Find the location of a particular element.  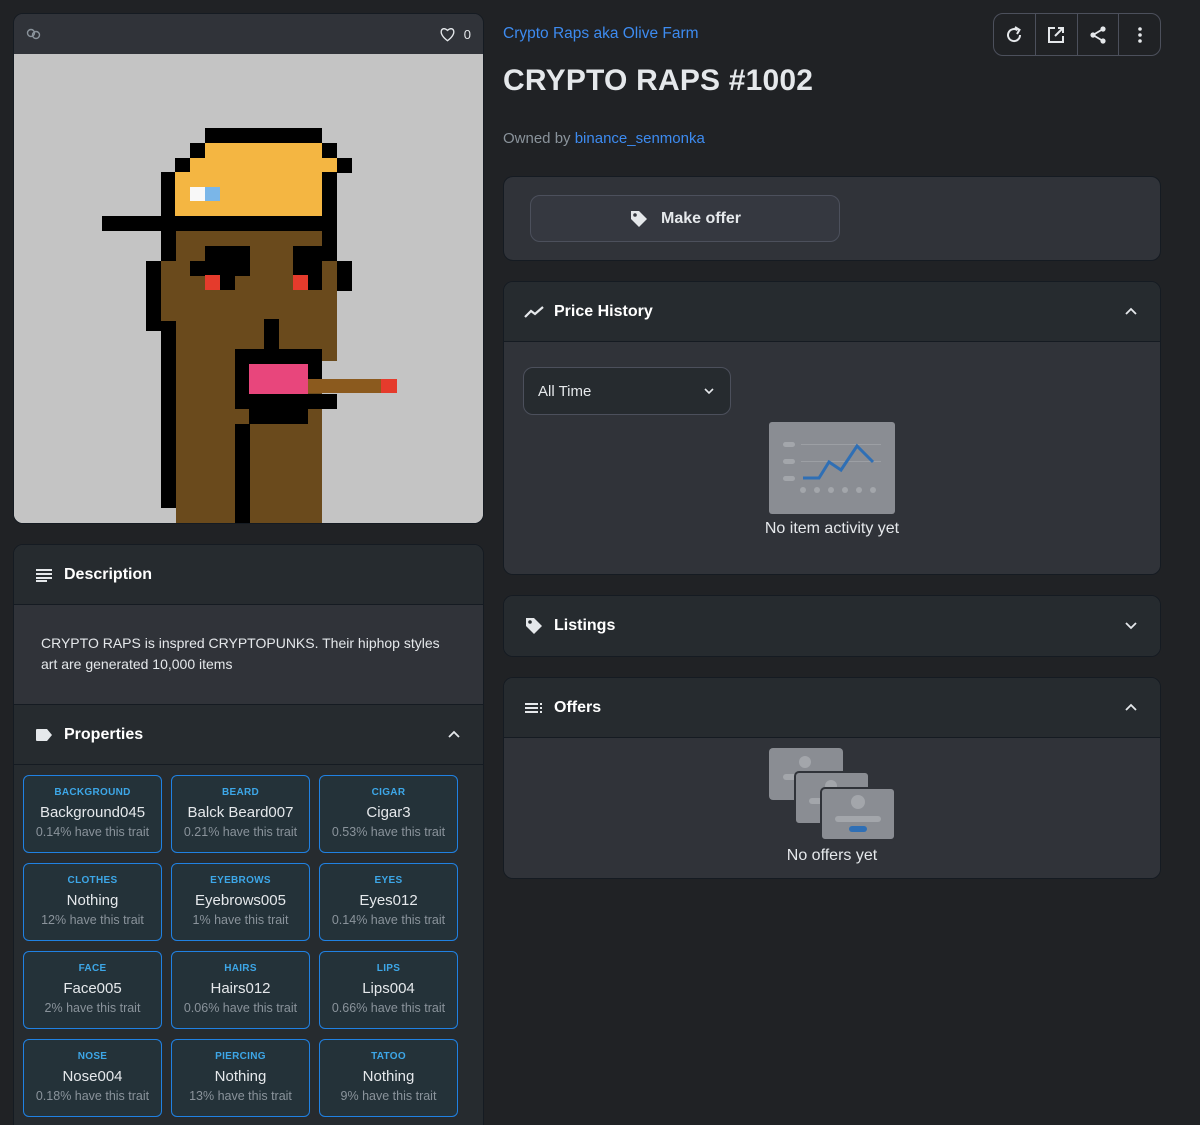

trait-type: EYES is located at coordinates (388, 880).